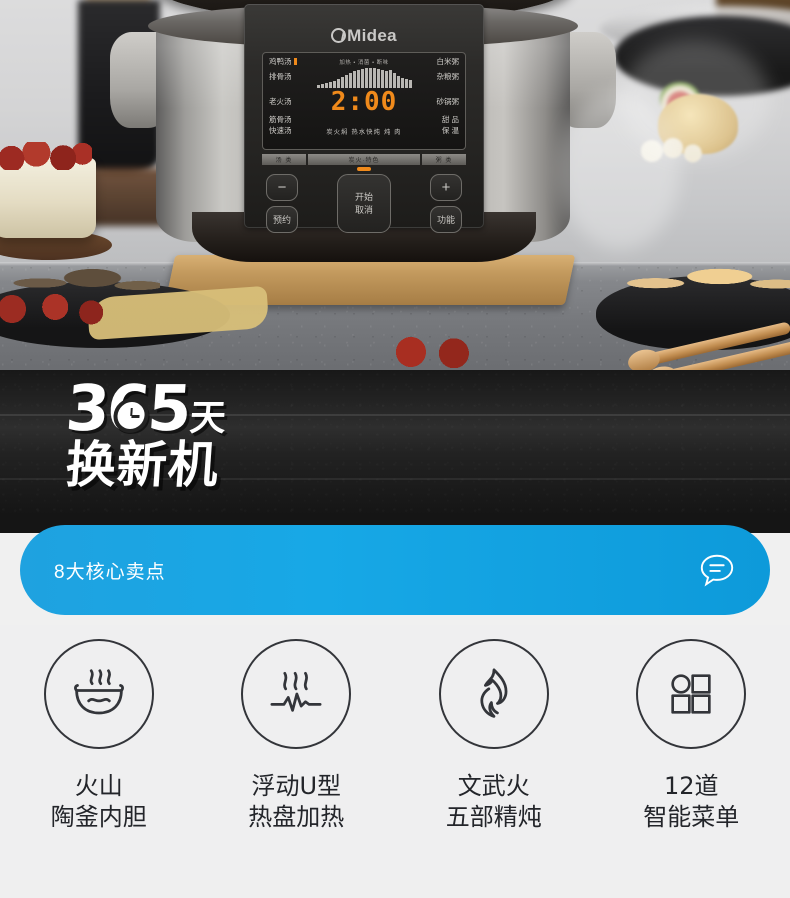  Describe the element at coordinates (296, 816) in the screenshot. I see `feature-2-line2: 热盘加热` at that location.